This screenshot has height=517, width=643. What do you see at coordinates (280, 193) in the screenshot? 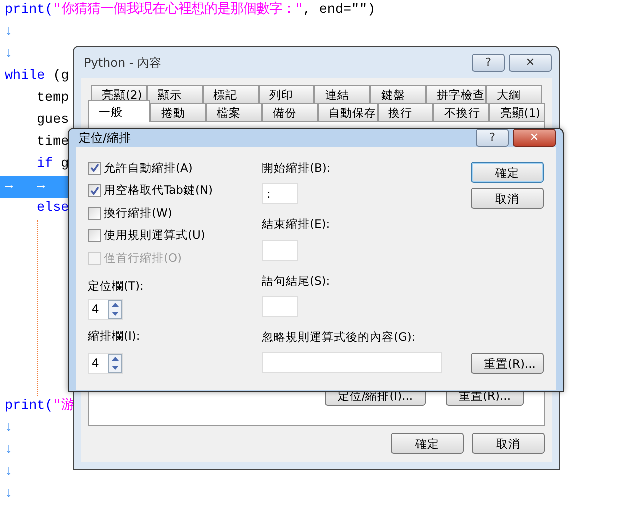
I see `input-field: :` at bounding box center [280, 193].